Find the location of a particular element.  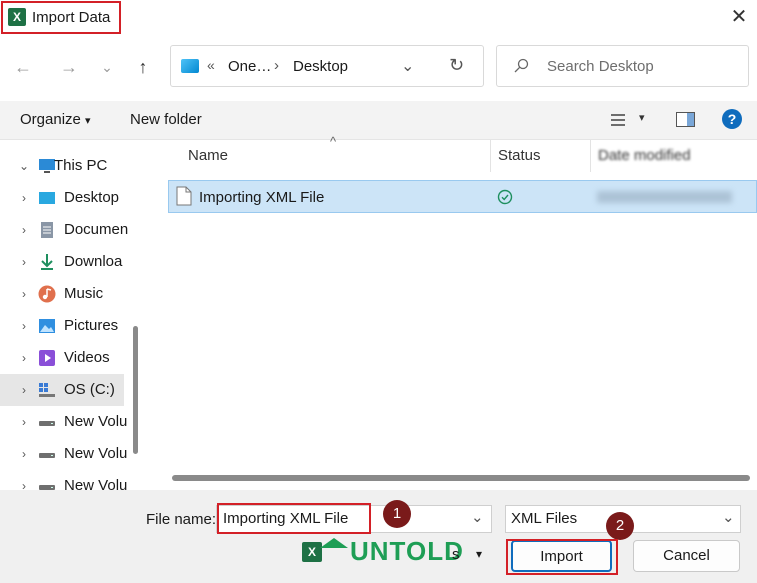

blurred-date-cell is located at coordinates (664, 197).